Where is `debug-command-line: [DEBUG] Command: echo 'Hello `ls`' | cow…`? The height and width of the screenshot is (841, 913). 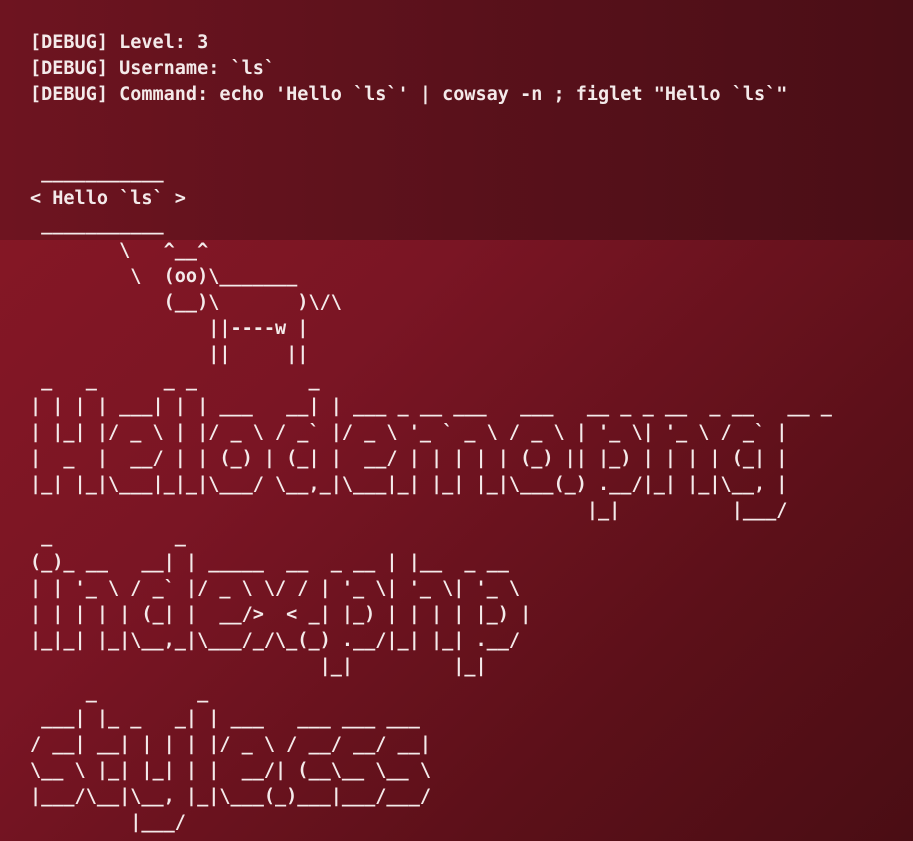
debug-command-line: [DEBUG] Command: echo 'Hello `ls`' | cow… is located at coordinates (409, 94).